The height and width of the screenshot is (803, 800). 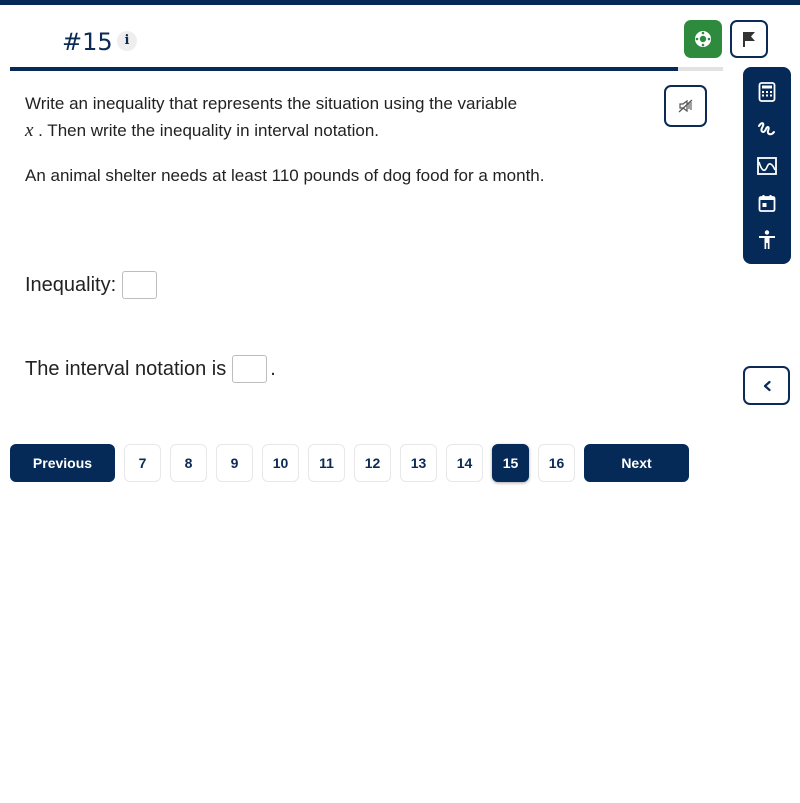 I want to click on accessibility-button, so click(x=767, y=240).